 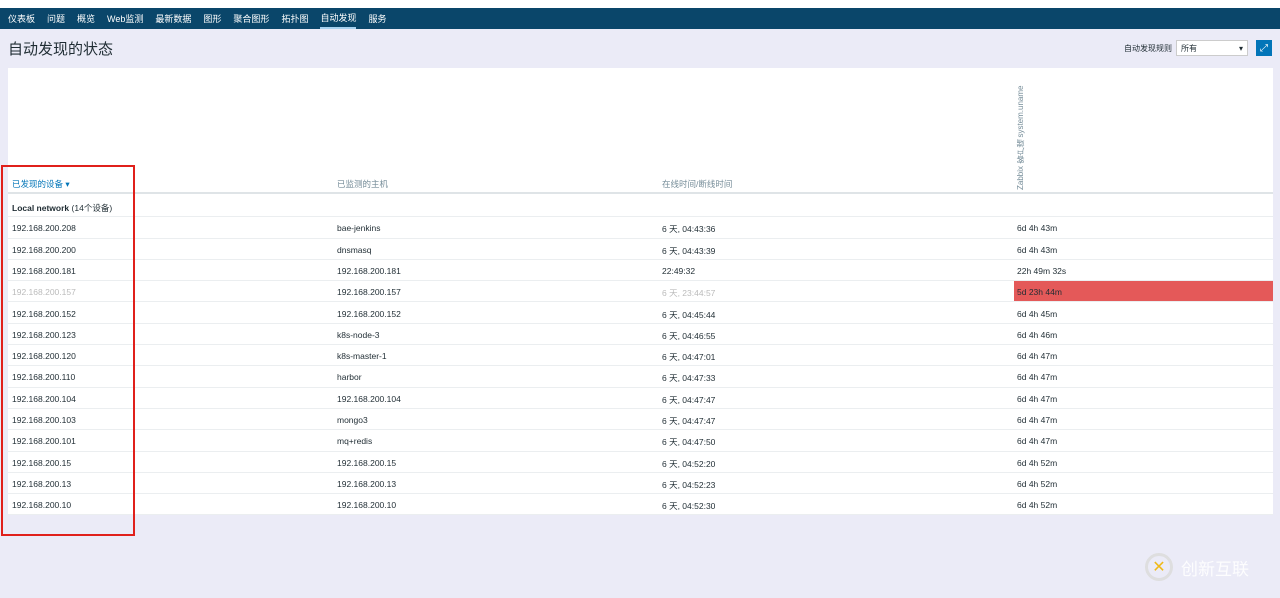 What do you see at coordinates (61, 49) in the screenshot?
I see `page-title: 自动发现的状态` at bounding box center [61, 49].